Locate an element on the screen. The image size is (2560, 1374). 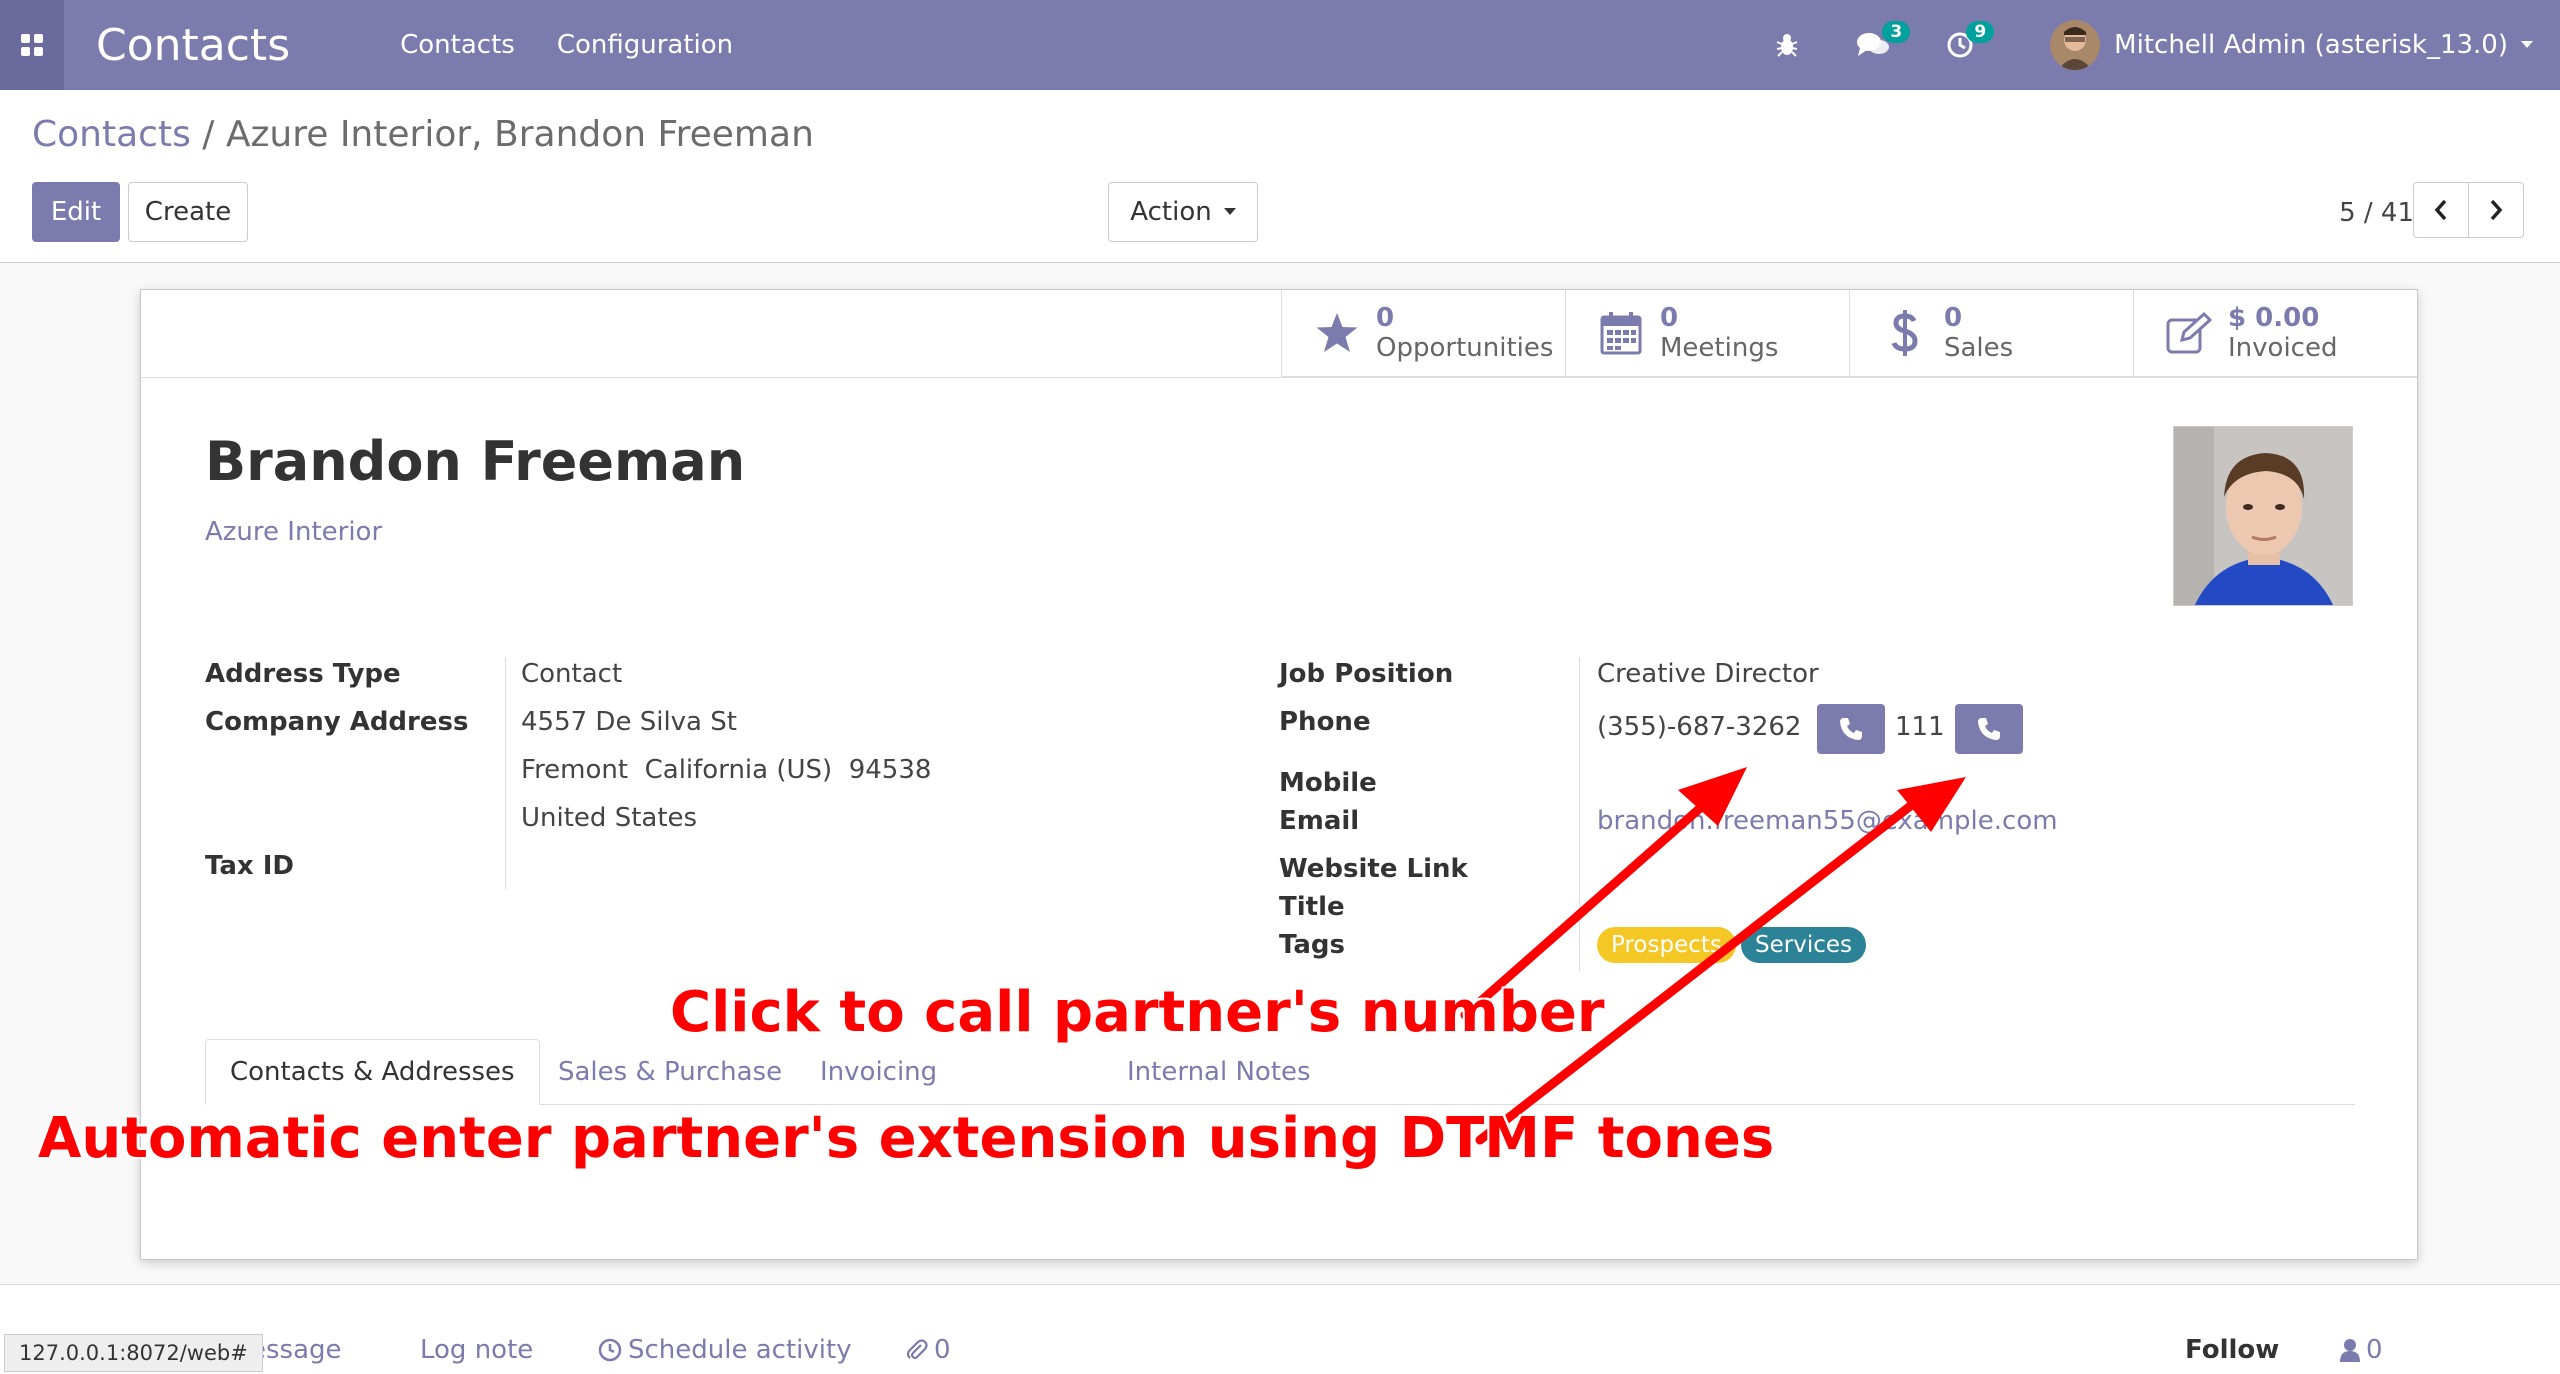
log-note-button: Log note is located at coordinates (476, 1350).